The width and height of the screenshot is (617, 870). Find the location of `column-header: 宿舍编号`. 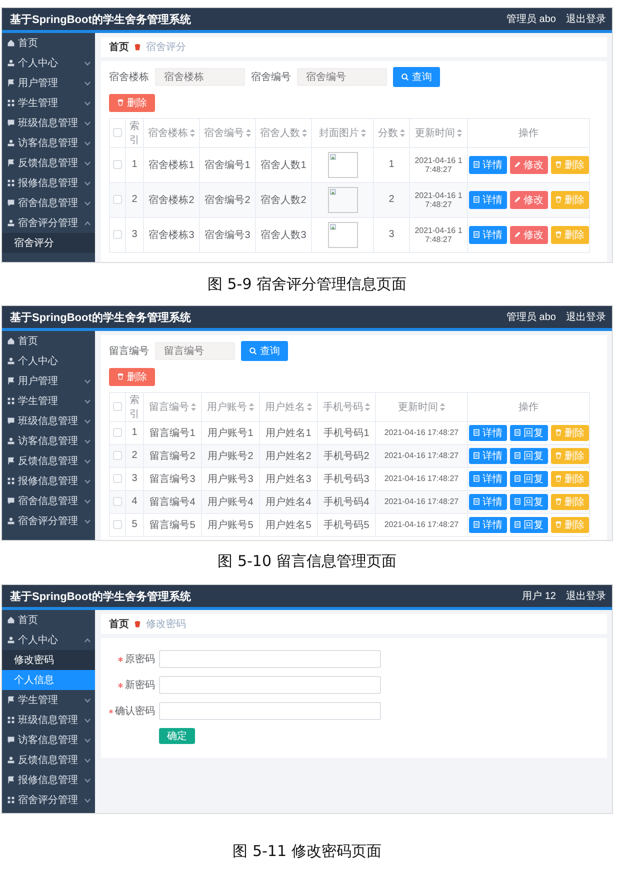

column-header: 宿舍编号 is located at coordinates (224, 133).